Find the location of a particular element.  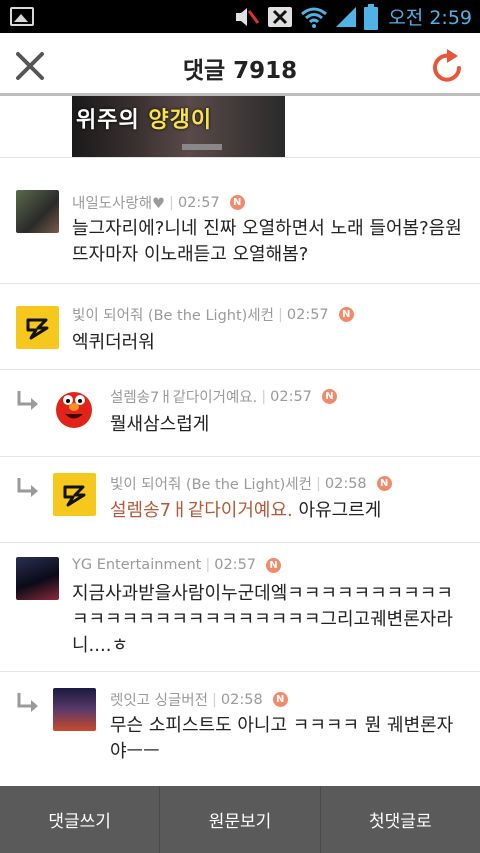

comment-meta: 빛이 되어줘 (Be the Light)세컨 | 02:57 N is located at coordinates (213, 314).